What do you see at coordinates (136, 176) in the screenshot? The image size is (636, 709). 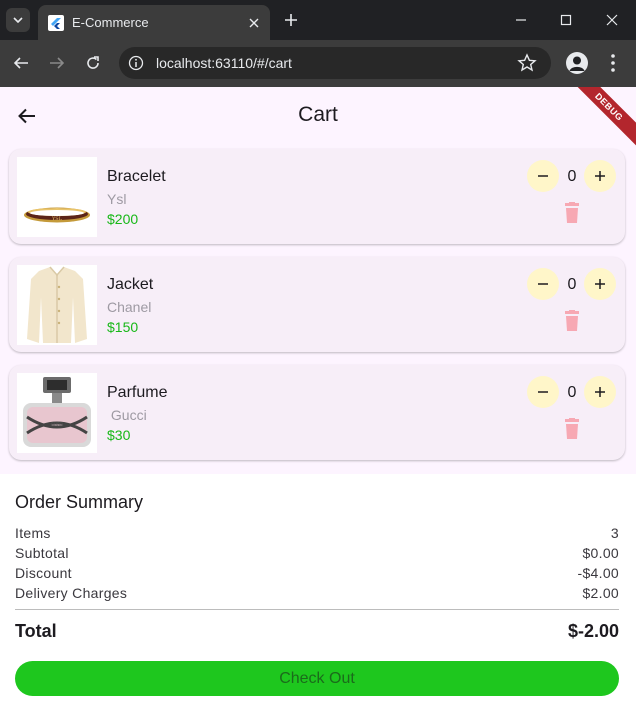 I see `product-name: Bracelet` at bounding box center [136, 176].